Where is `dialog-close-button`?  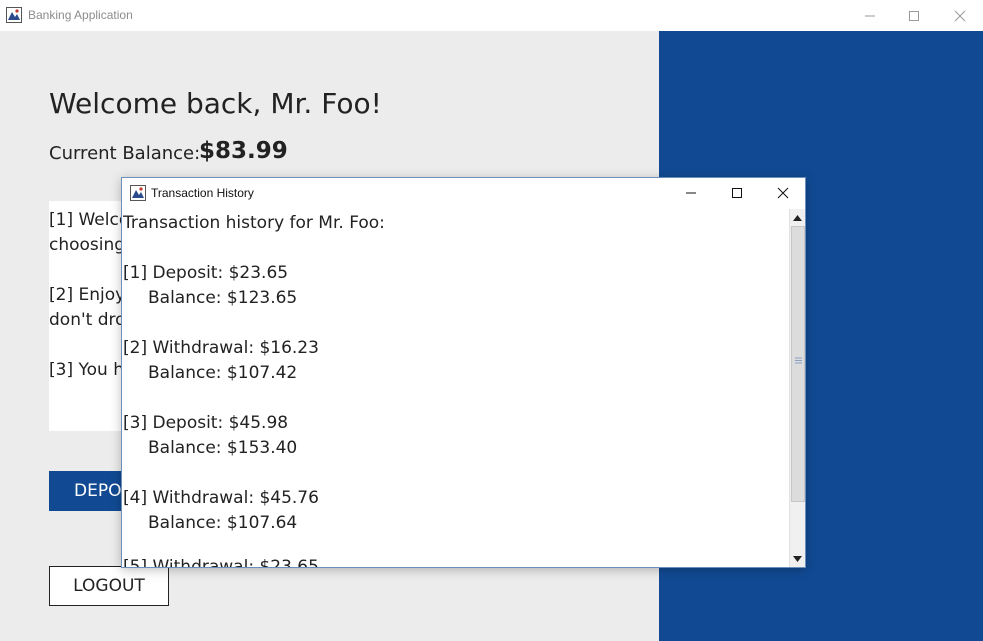
dialog-close-button is located at coordinates (783, 193).